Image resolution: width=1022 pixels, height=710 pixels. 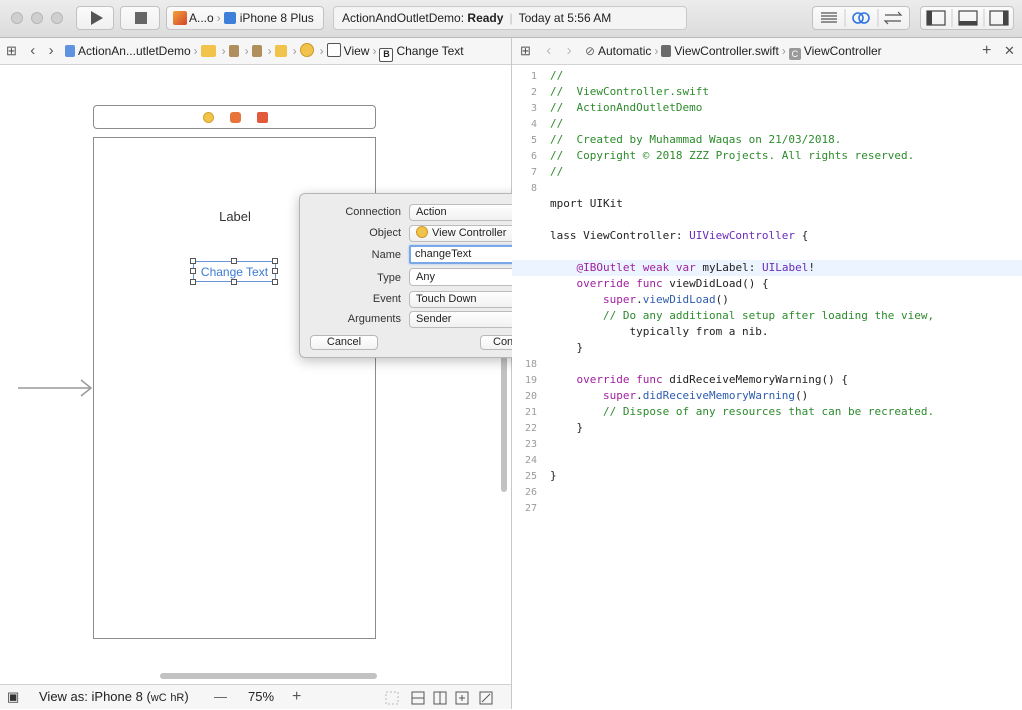 What do you see at coordinates (829, 17) in the screenshot?
I see `standard-editor-icon` at bounding box center [829, 17].